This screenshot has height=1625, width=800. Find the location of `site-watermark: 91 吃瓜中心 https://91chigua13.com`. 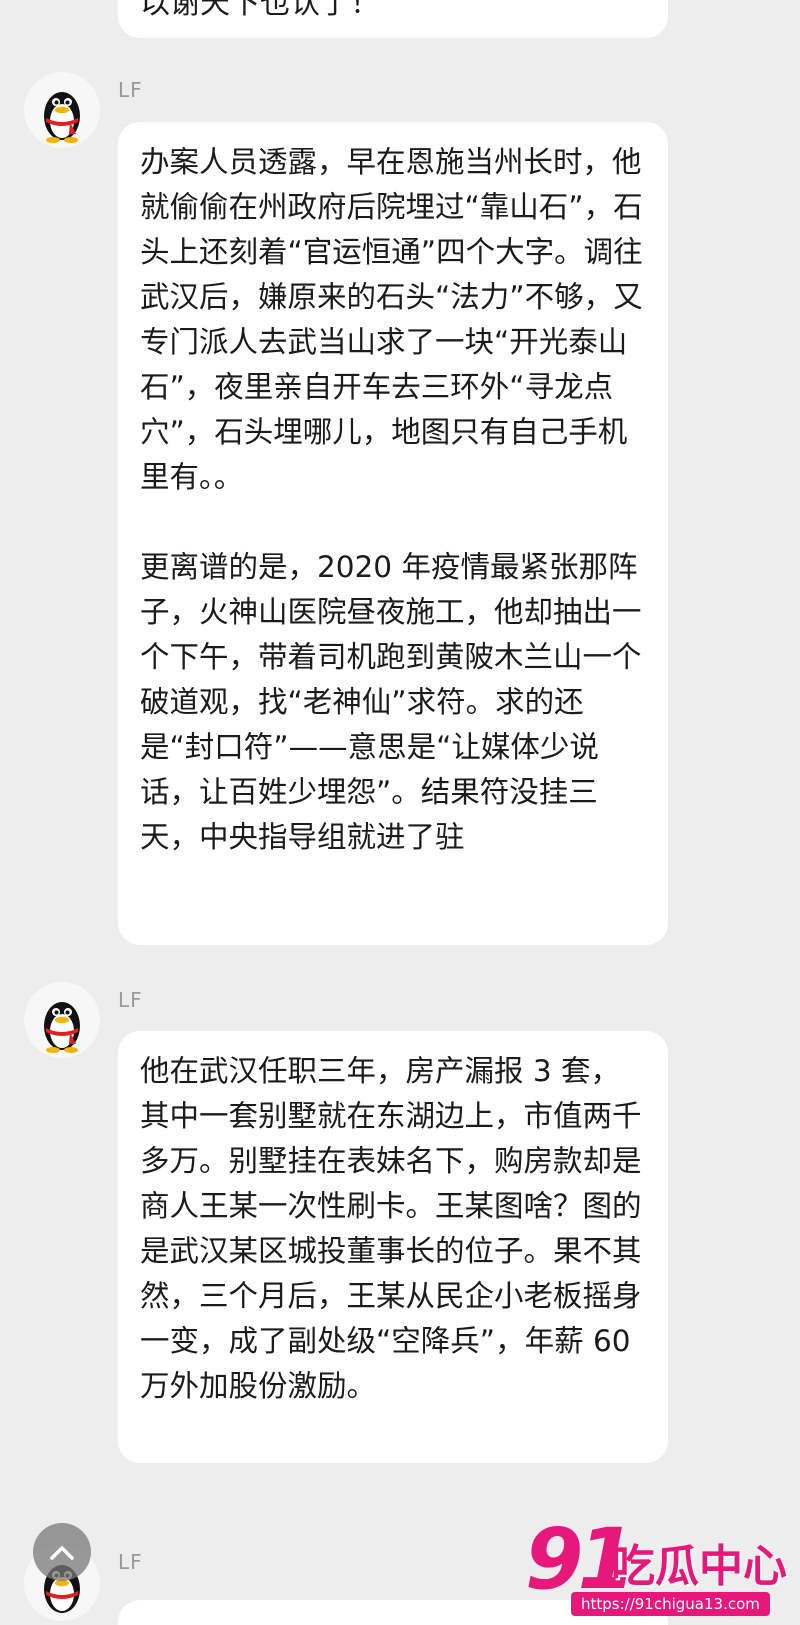

site-watermark: 91 吃瓜中心 https://91chigua13.com is located at coordinates (660, 1565).